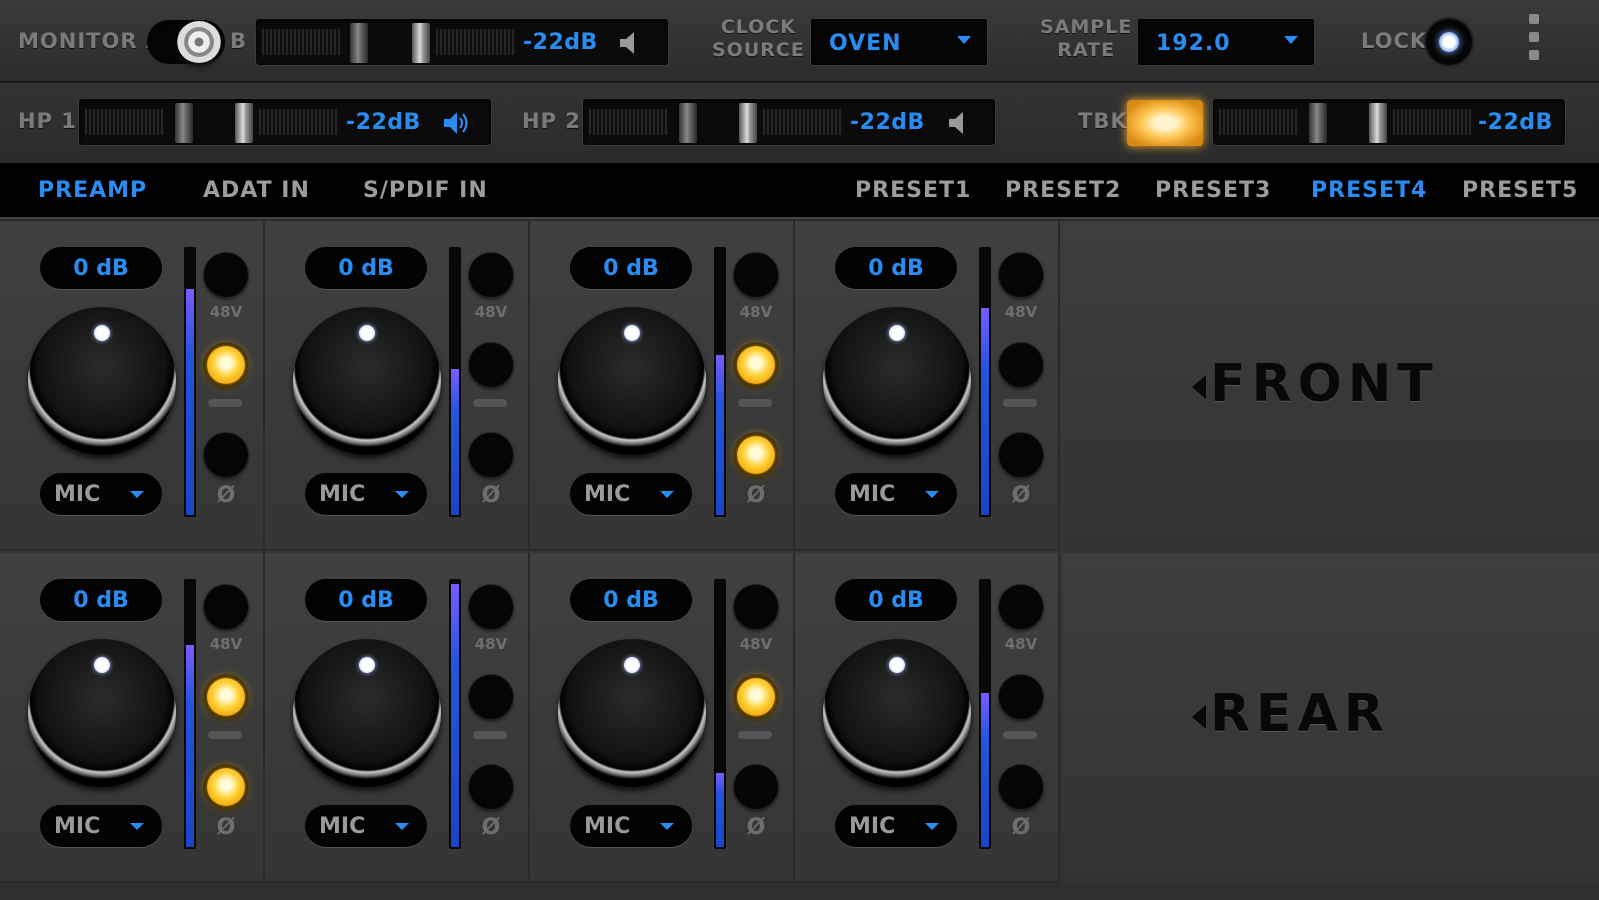 The width and height of the screenshot is (1599, 900). What do you see at coordinates (225, 735) in the screenshot?
I see `link-indicator` at bounding box center [225, 735].